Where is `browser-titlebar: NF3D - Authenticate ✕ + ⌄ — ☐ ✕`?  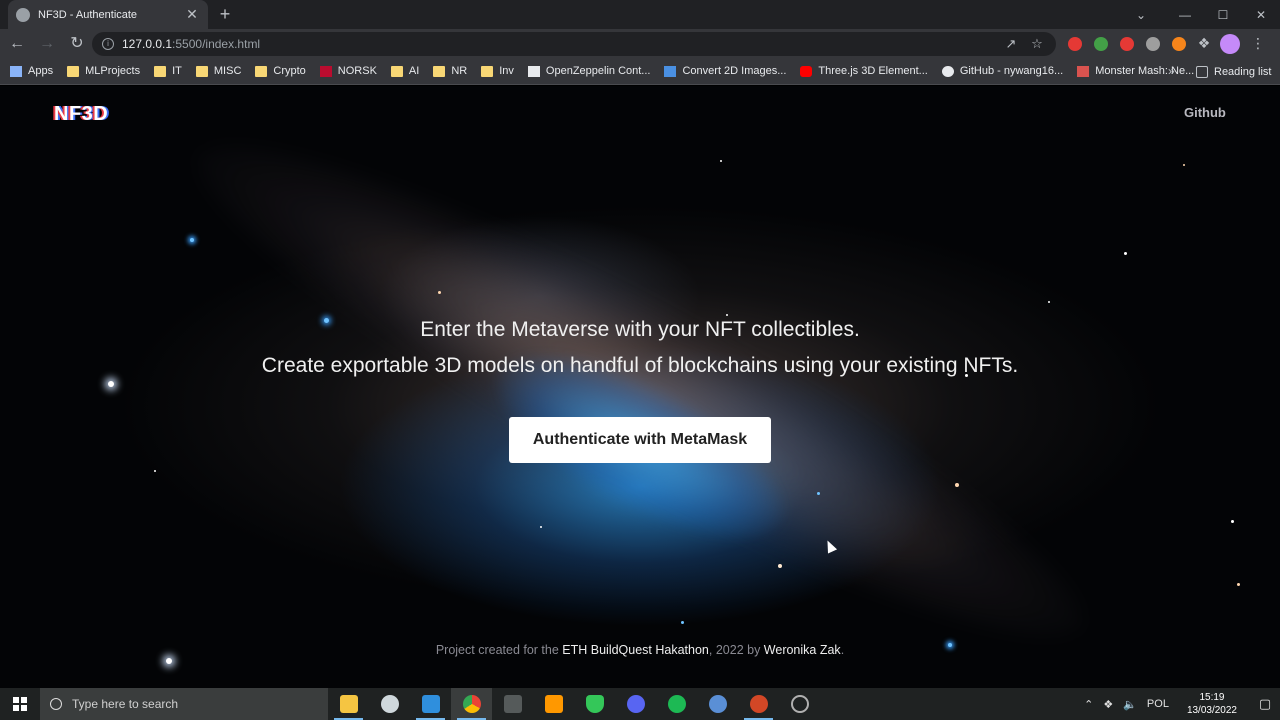
browser-titlebar: NF3D - Authenticate ✕ + ⌄ — ☐ ✕ is located at coordinates (640, 14).